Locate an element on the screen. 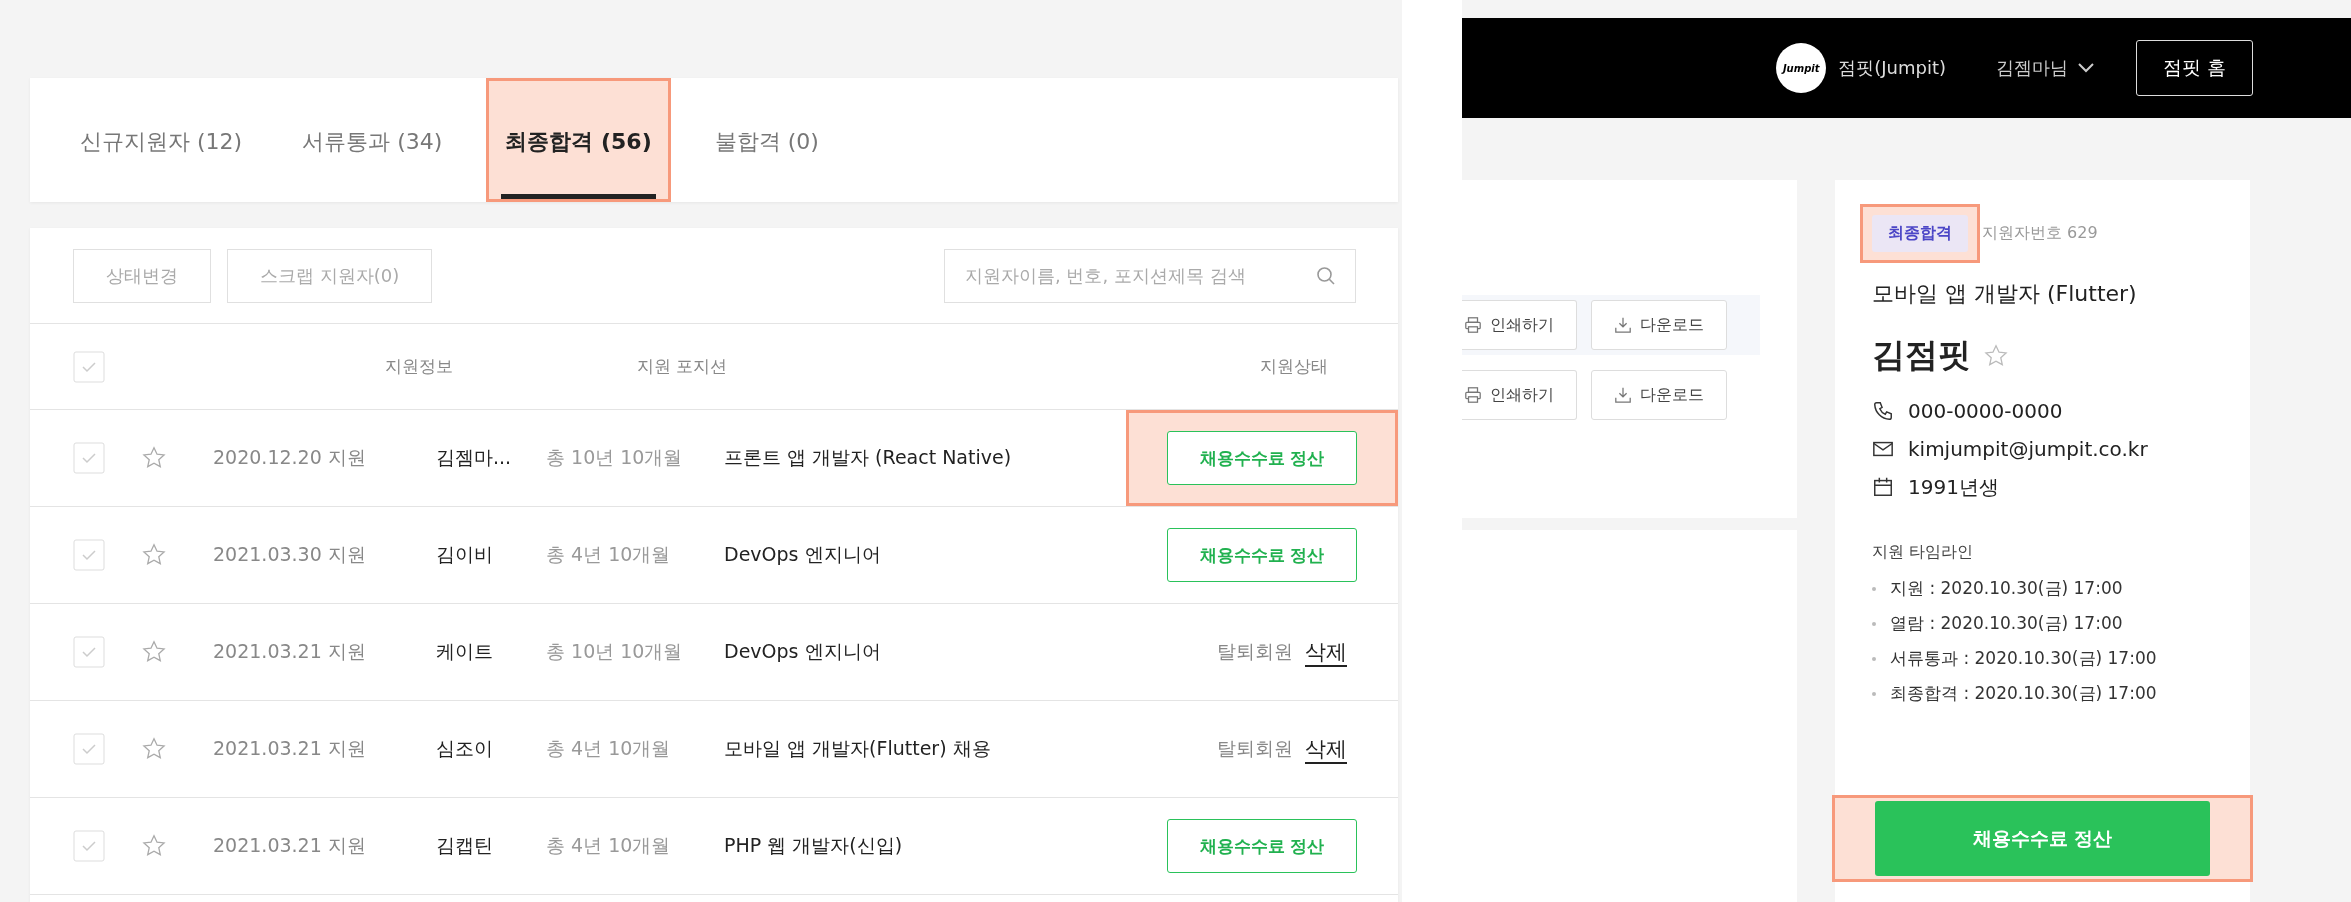 The width and height of the screenshot is (2351, 902). phone-number: 000-0000-0000 is located at coordinates (1985, 411).